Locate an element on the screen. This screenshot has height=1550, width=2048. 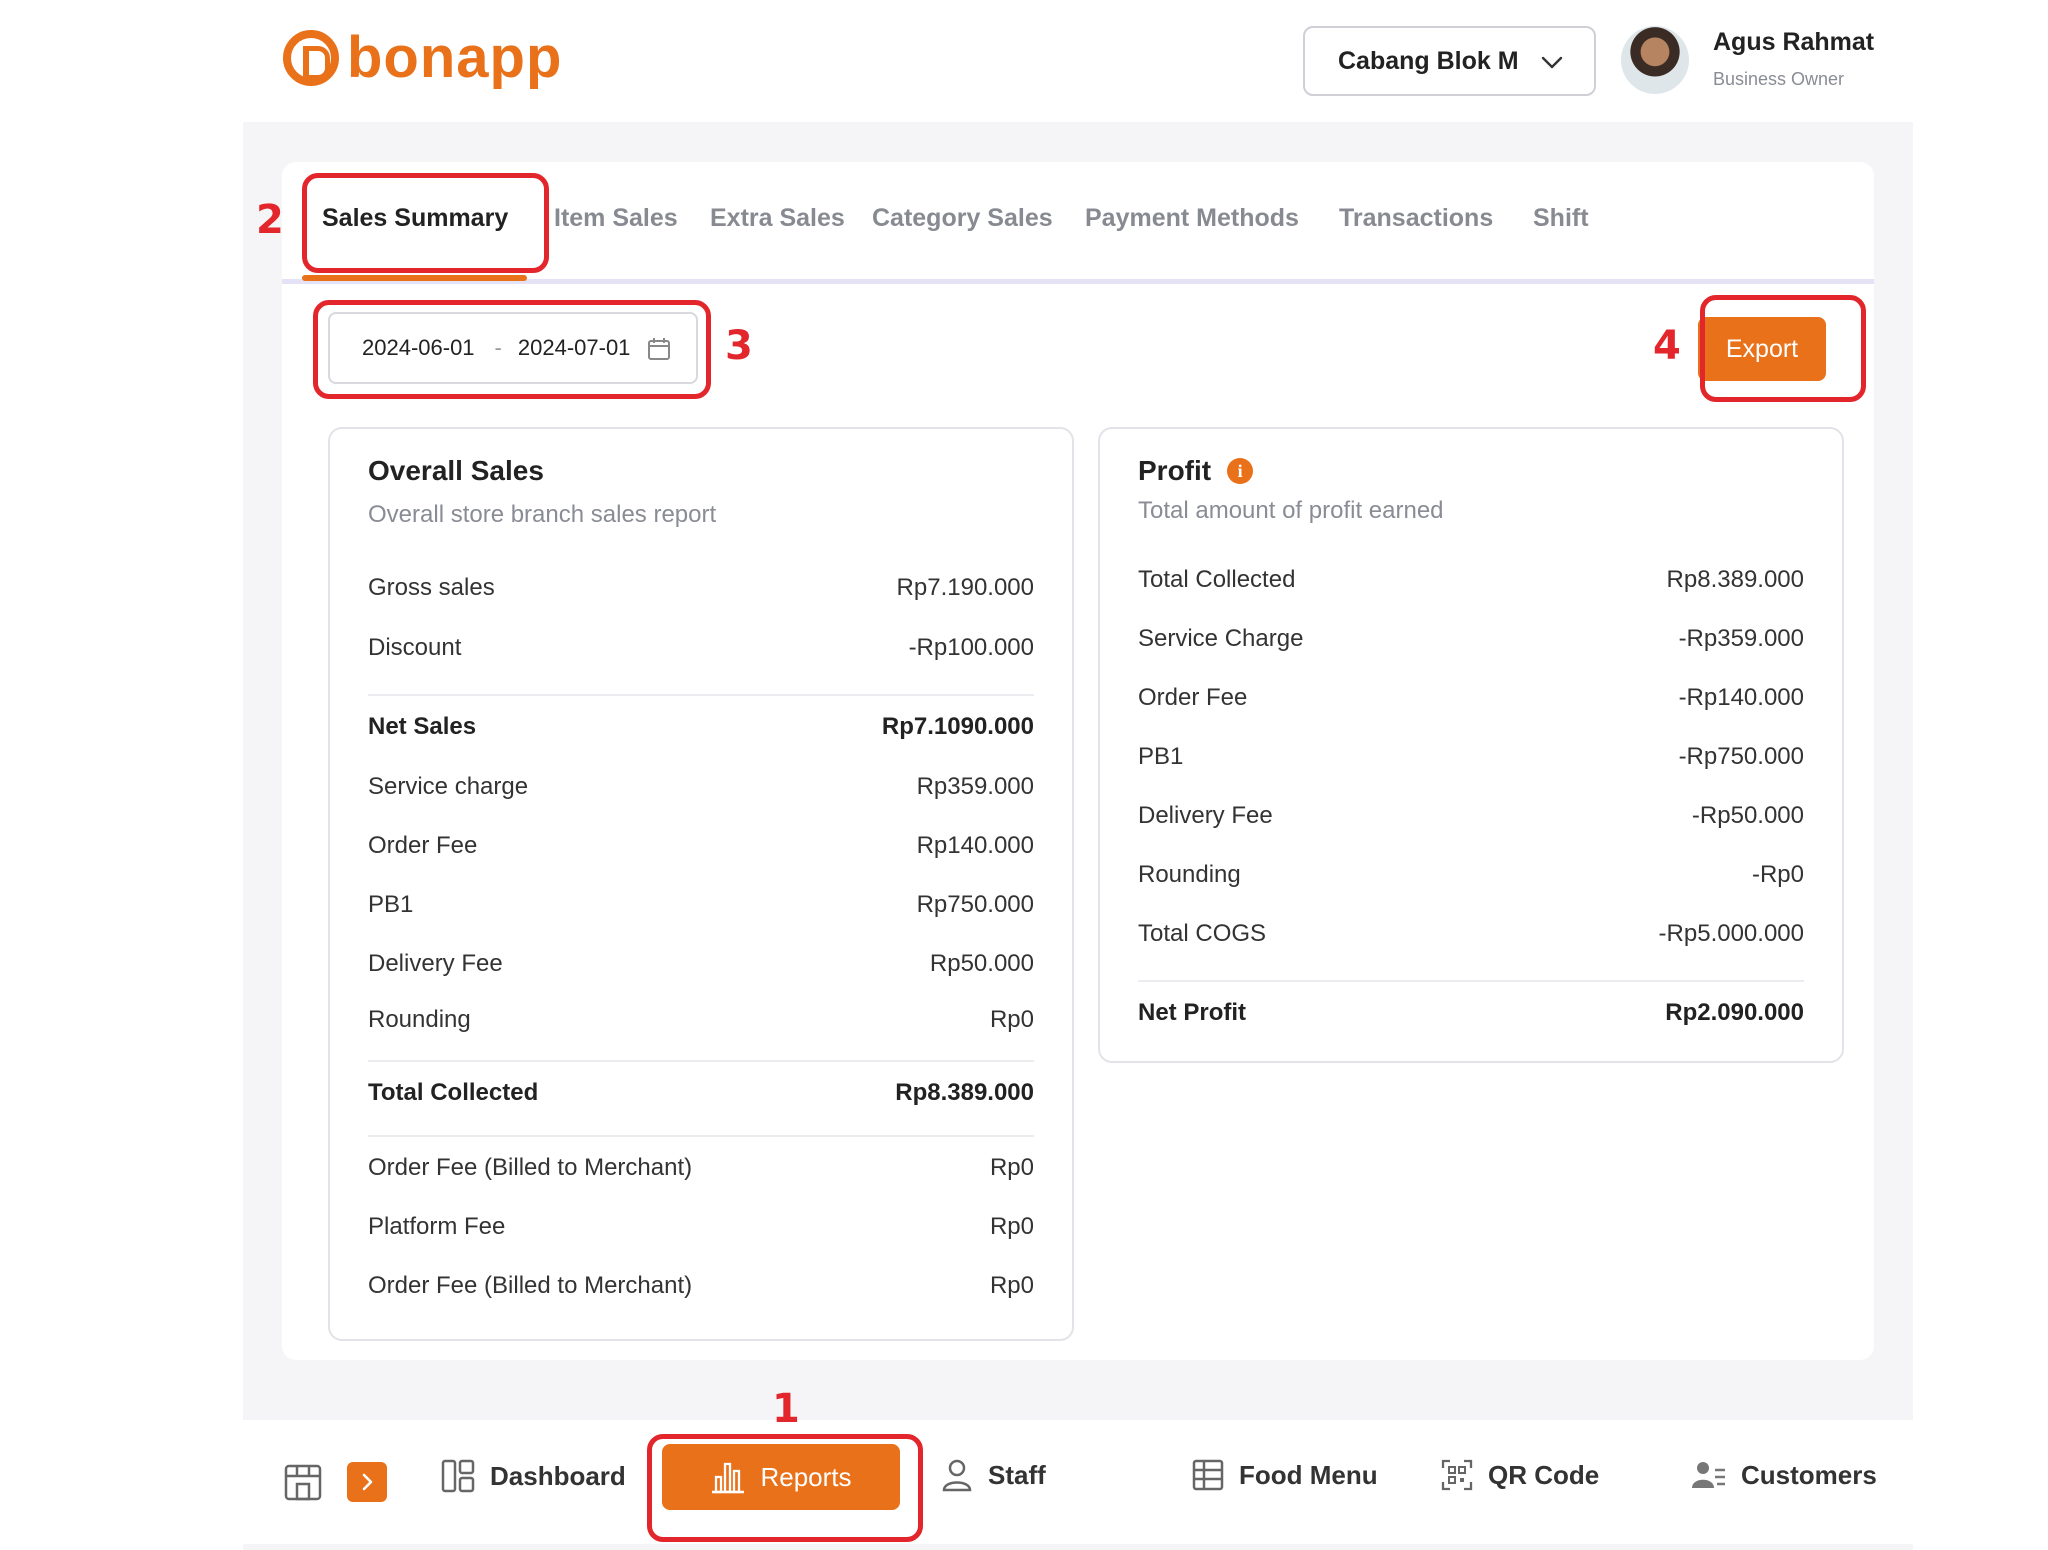
nav-food-menu: Food Menu is located at coordinates (1284, 1475).